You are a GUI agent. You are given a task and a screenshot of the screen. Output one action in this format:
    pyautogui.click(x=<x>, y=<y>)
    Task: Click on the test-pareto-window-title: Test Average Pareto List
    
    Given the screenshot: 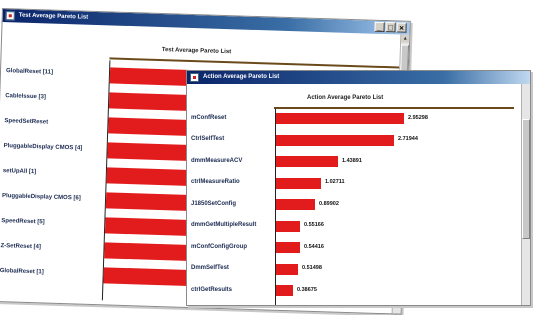 What is the action you would take?
    pyautogui.click(x=53, y=16)
    